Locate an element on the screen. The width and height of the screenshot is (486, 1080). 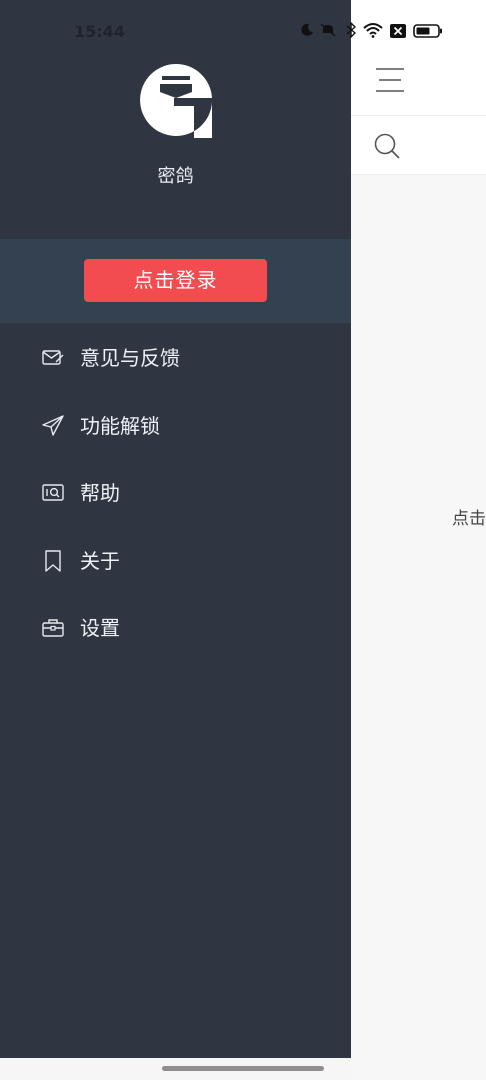
search-icon is located at coordinates (387, 146).